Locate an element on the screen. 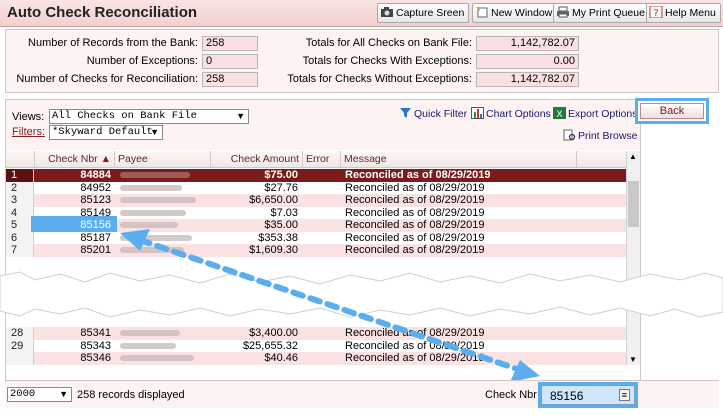  column-header-check-nbr-label: Check Nbr is located at coordinates (73, 159).